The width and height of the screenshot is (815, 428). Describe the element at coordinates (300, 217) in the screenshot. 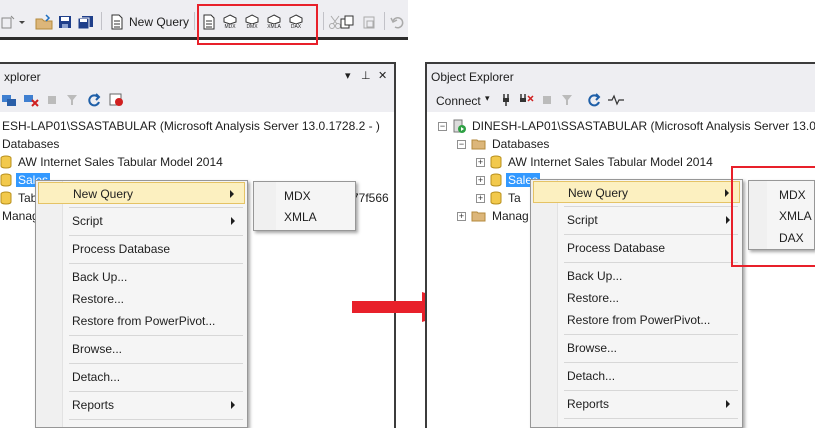

I see `submenu-item-xmla: XMLA` at that location.